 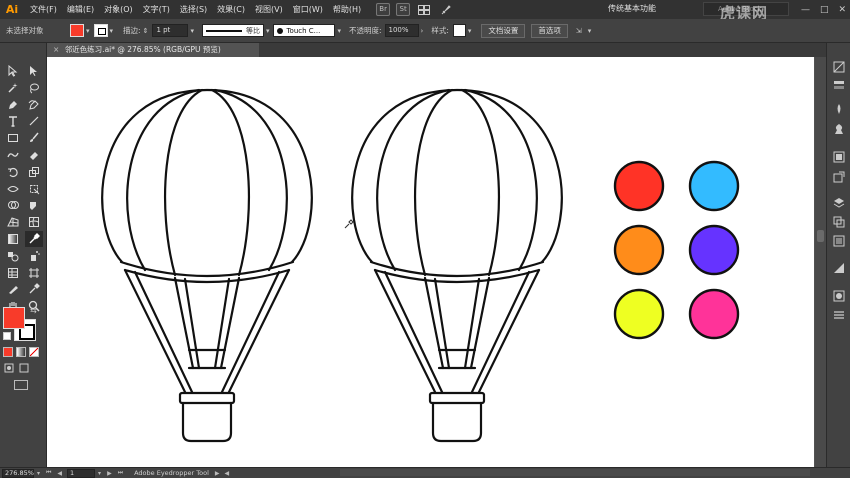 What do you see at coordinates (34, 105) in the screenshot?
I see `curvature-tool-icon` at bounding box center [34, 105].